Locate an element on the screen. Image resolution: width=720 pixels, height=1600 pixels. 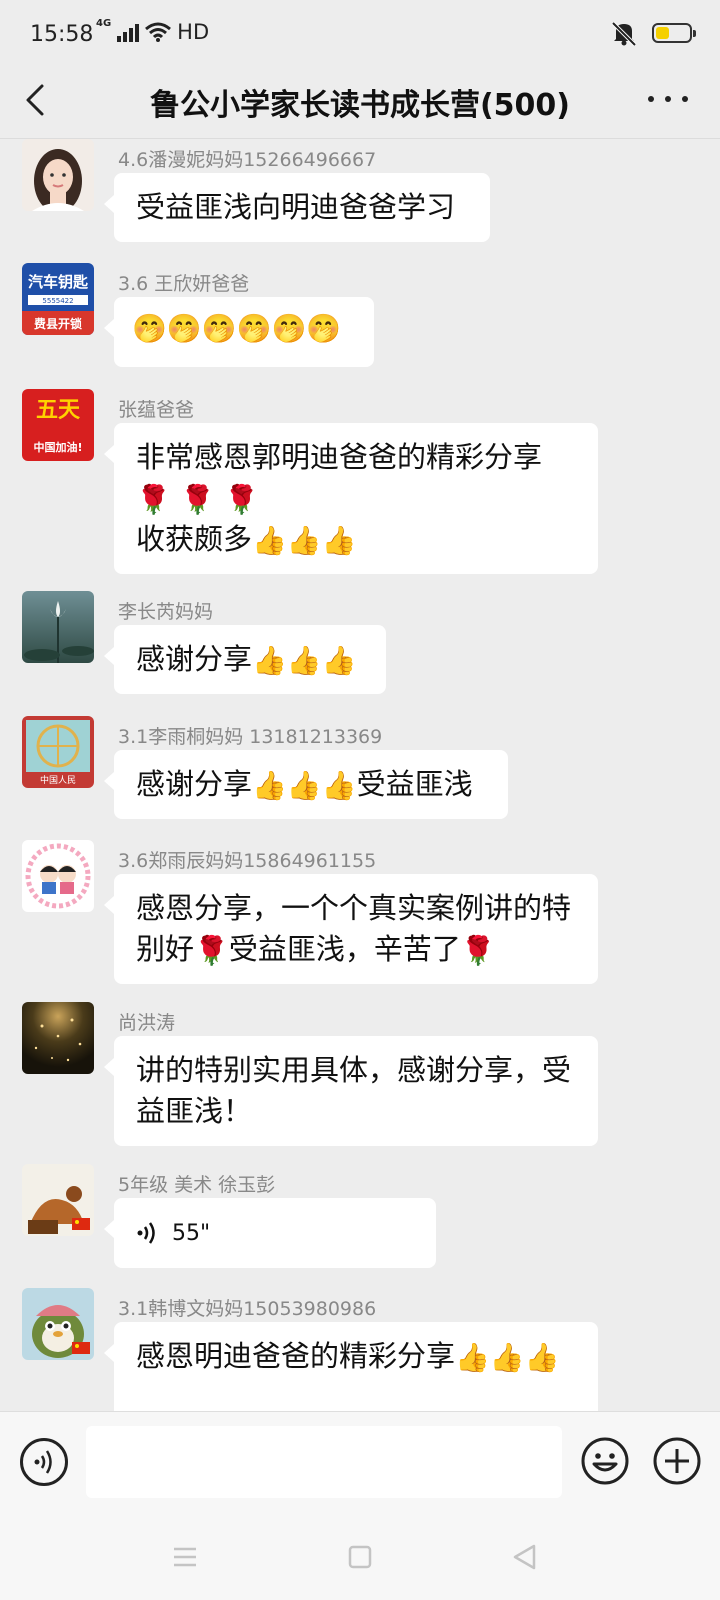
voice-toggle-icon is located at coordinates (43, 1462).